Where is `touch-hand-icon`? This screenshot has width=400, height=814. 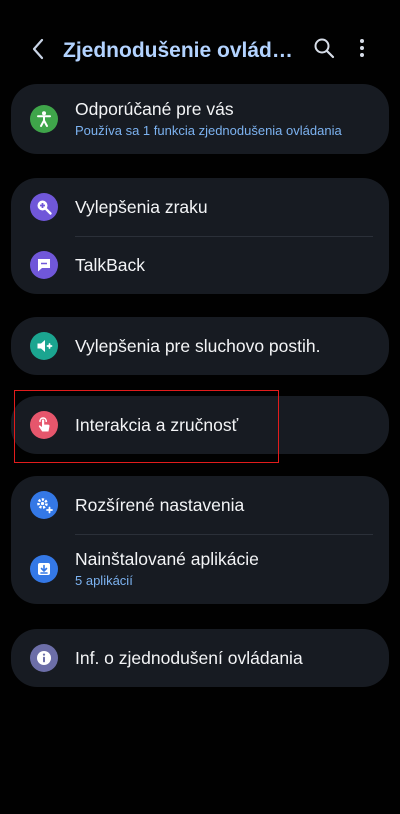 touch-hand-icon is located at coordinates (44, 425).